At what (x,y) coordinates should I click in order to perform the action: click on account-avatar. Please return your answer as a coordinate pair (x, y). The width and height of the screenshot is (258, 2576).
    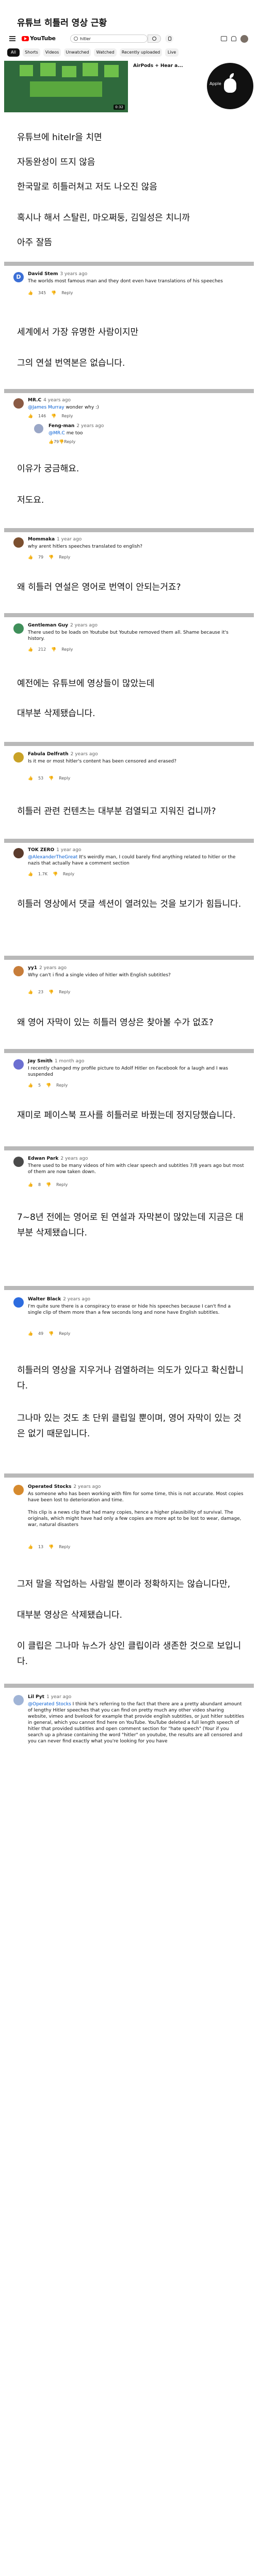
    Looking at the image, I should click on (244, 39).